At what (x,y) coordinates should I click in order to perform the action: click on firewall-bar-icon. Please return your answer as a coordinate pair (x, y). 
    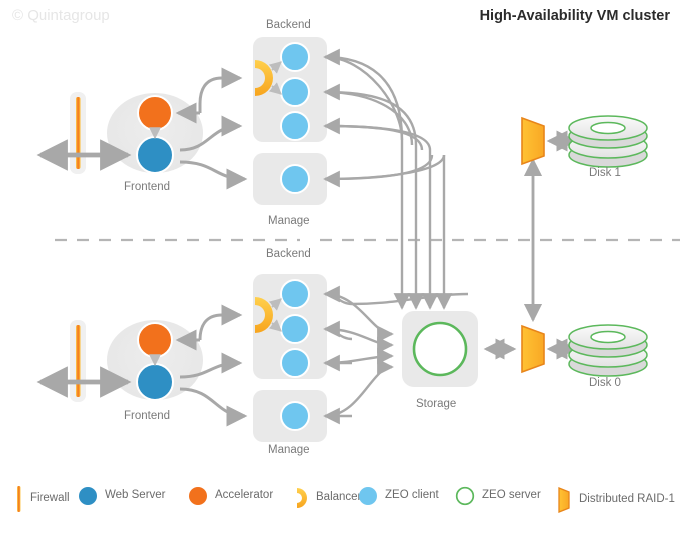
    Looking at the image, I should click on (19, 499).